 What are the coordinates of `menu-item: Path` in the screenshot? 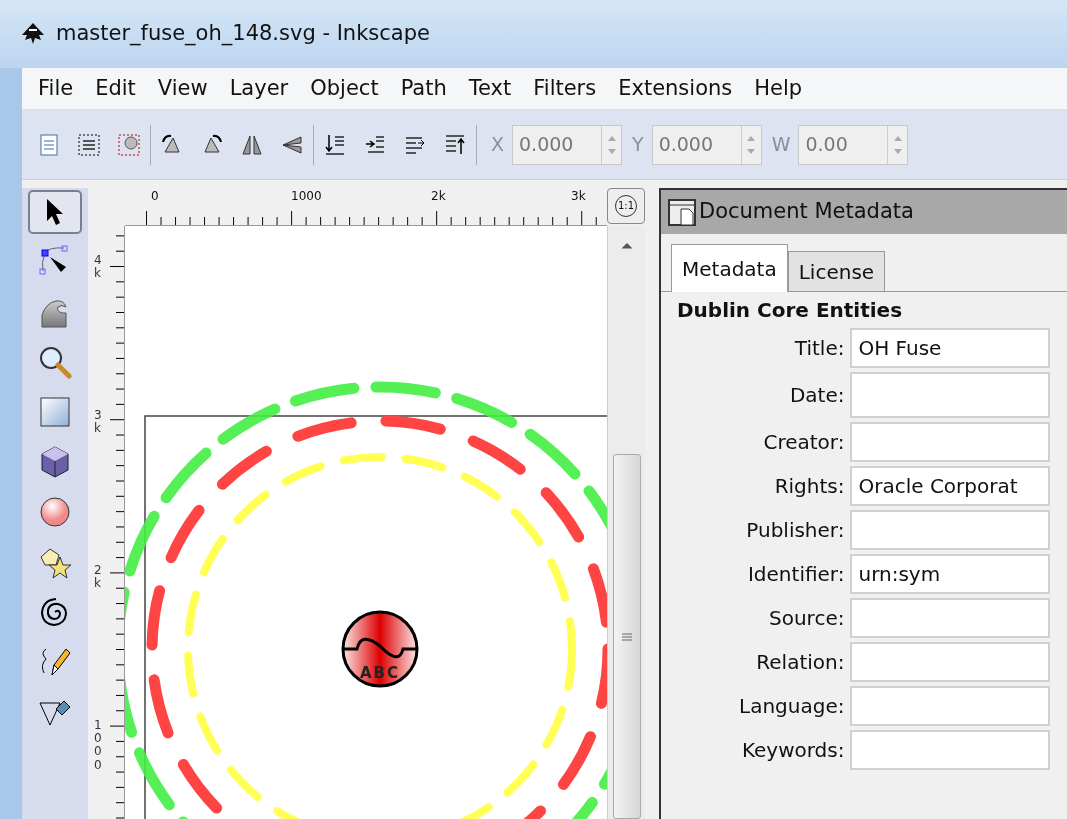 It's located at (423, 88).